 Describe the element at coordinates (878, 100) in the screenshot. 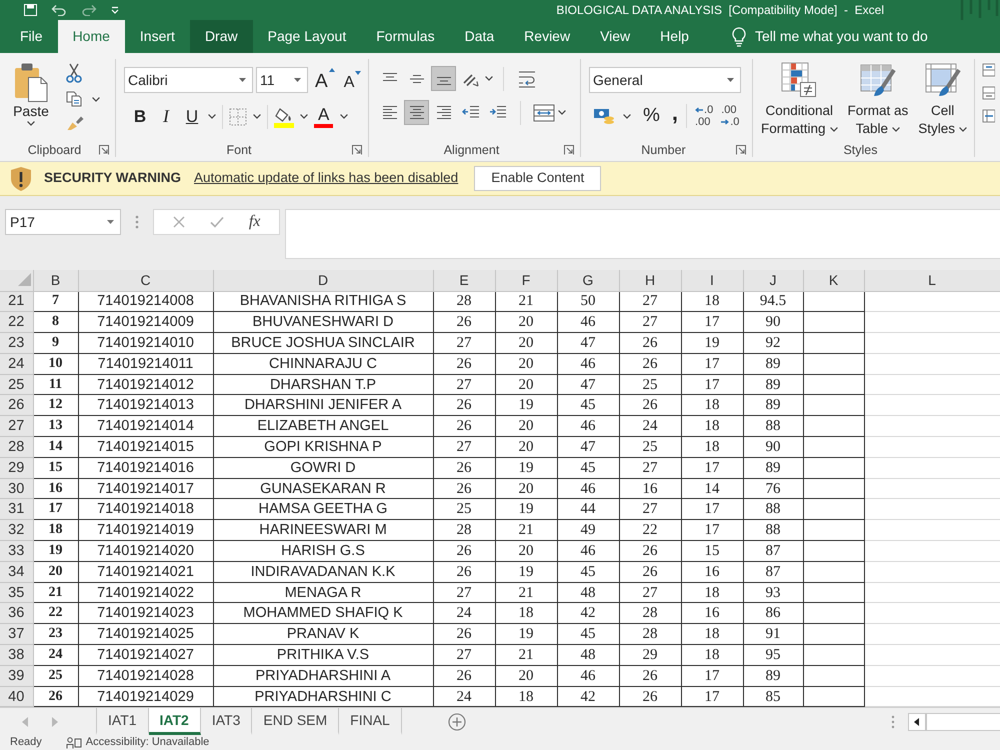

I see `table-brush-button: Format as Table` at that location.